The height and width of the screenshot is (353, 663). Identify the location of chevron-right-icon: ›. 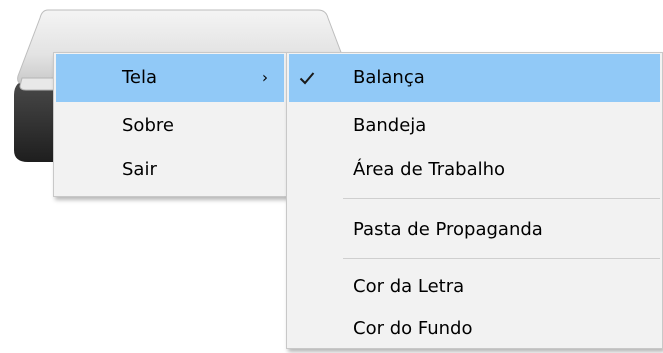
(265, 77).